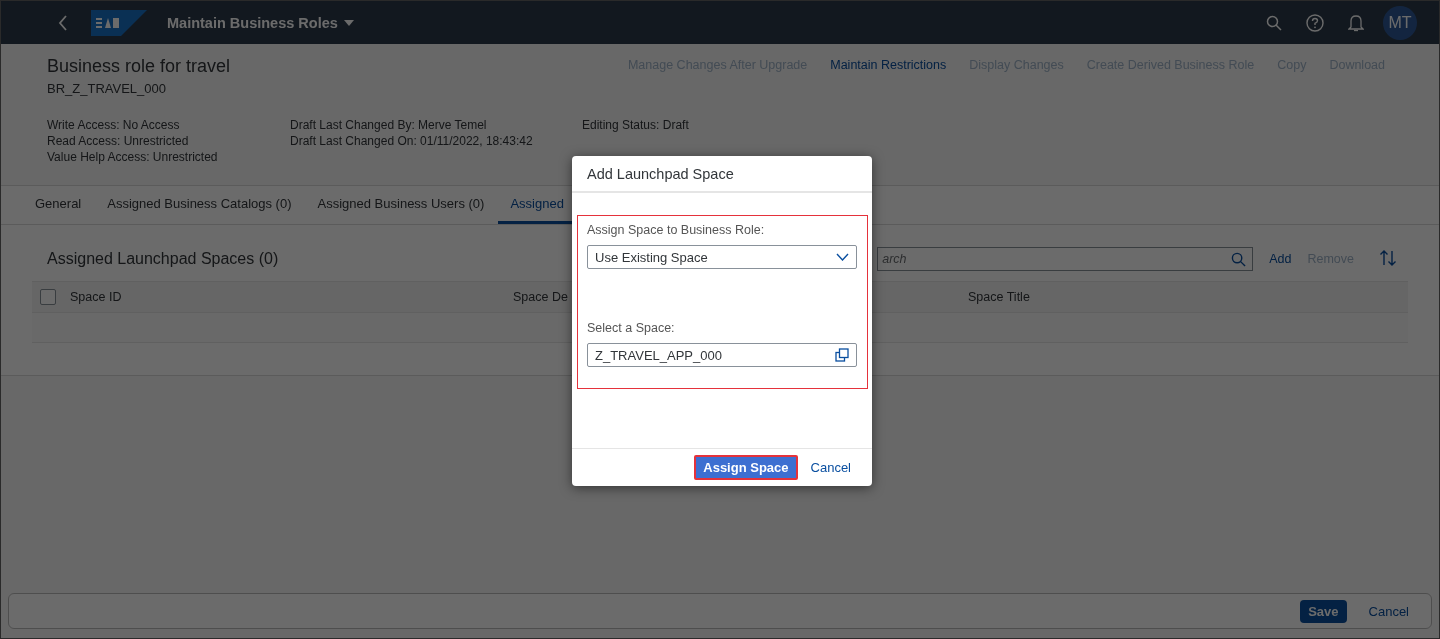 This screenshot has height=639, width=1440. Describe the element at coordinates (888, 77) in the screenshot. I see `header-action-link: Maintain Restrictions` at that location.